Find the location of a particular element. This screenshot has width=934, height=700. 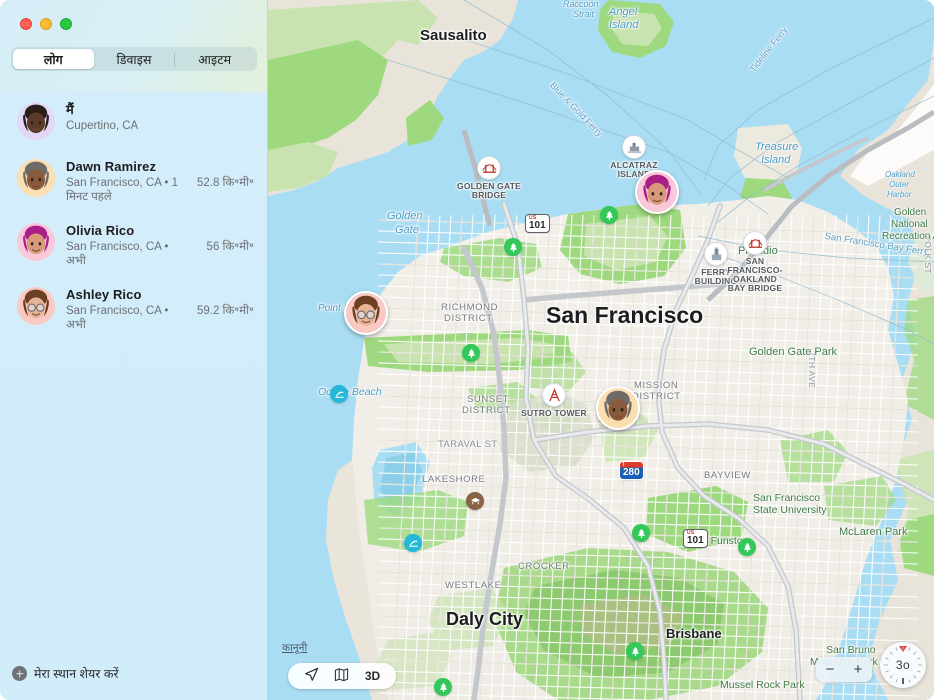

beach-marker-ocean-beach is located at coordinates (339, 394).